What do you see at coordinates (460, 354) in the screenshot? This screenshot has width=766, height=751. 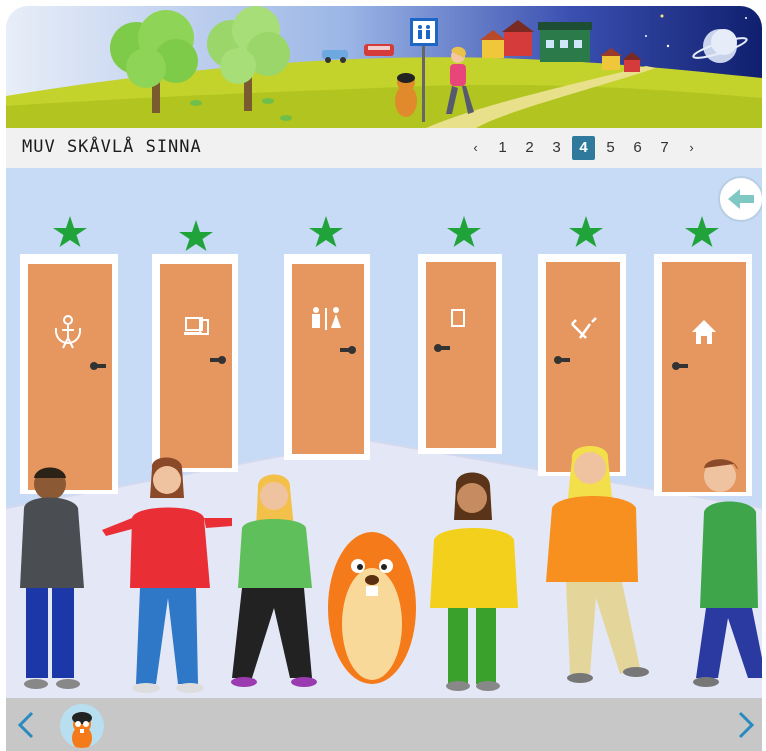 I see `door-notebook` at bounding box center [460, 354].